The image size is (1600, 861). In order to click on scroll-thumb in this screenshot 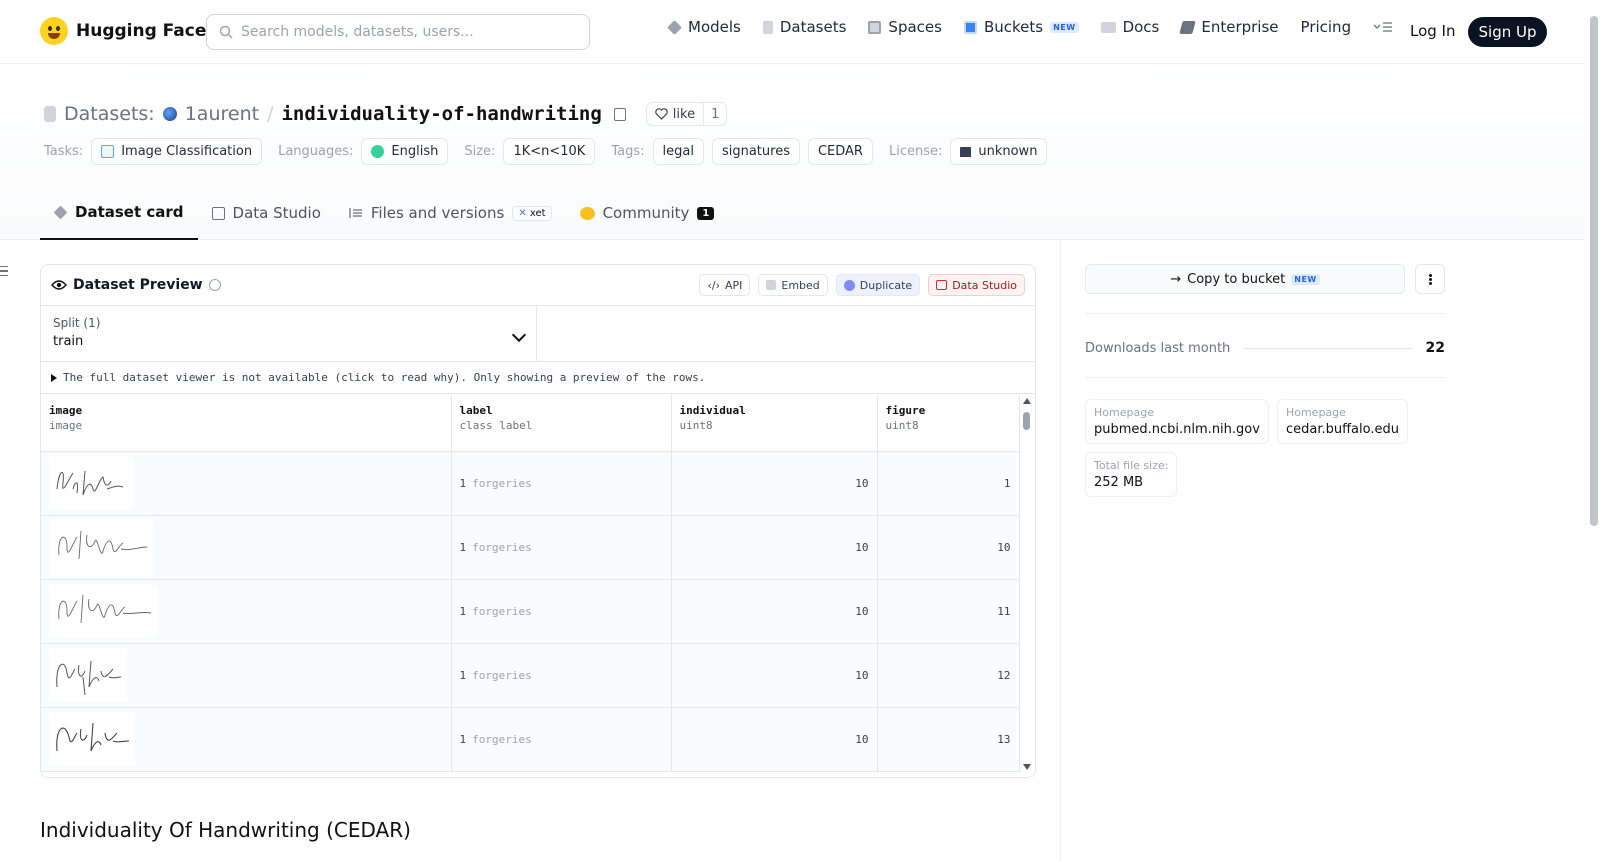, I will do `click(1026, 421)`.